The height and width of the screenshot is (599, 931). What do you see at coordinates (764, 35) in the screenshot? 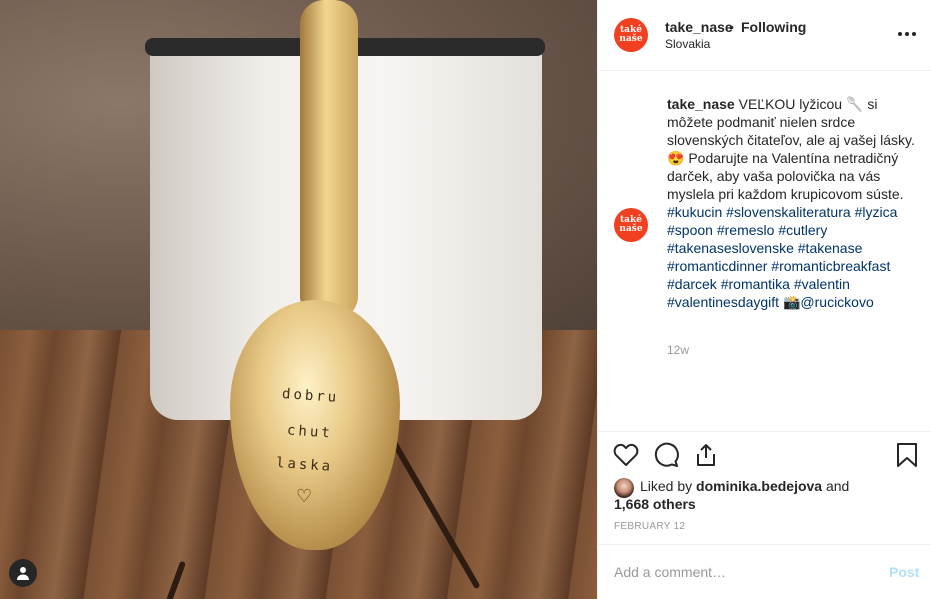
I see `post-header: také naše take_nase • Following Slovakia` at bounding box center [764, 35].